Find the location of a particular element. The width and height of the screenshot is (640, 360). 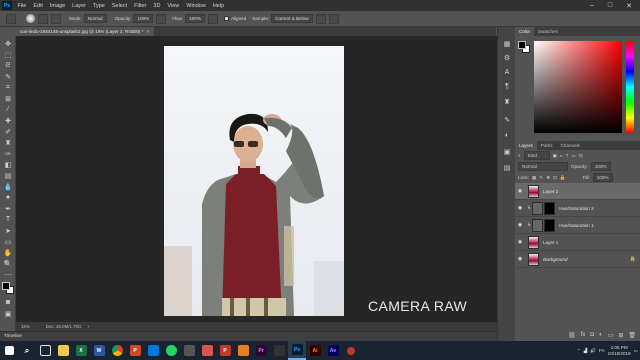

properties-panel-icon: ⚙ is located at coordinates (507, 57).